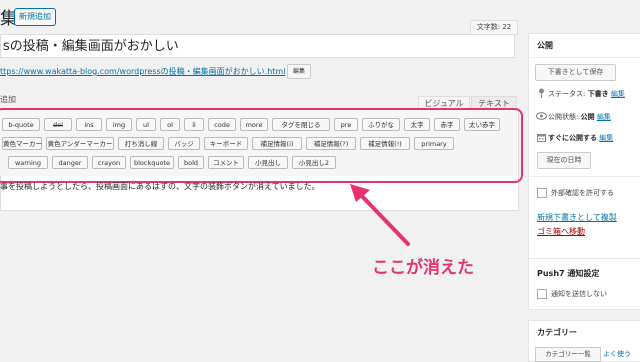  Describe the element at coordinates (541, 93) in the screenshot. I see `pin-icon` at that location.